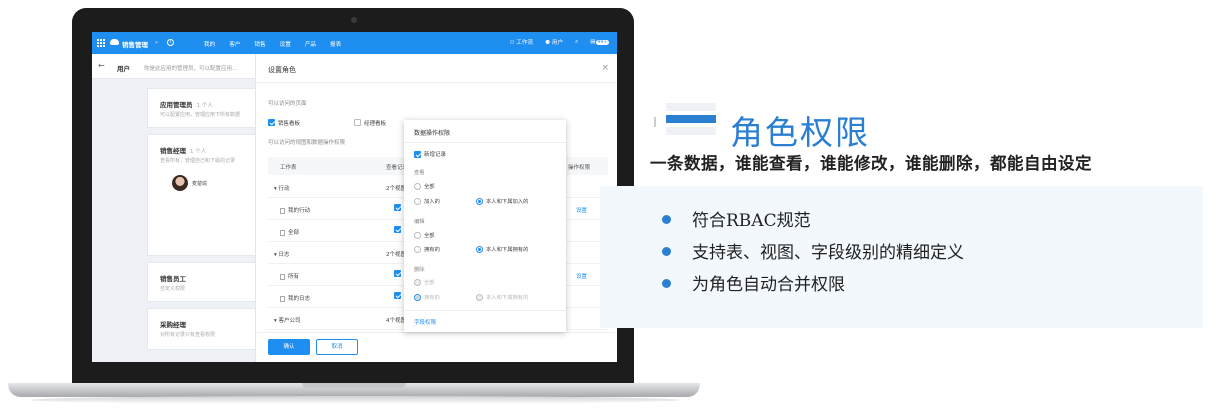 This screenshot has width=1218, height=415. Describe the element at coordinates (485, 142) in the screenshot. I see `popup-divider` at that location.